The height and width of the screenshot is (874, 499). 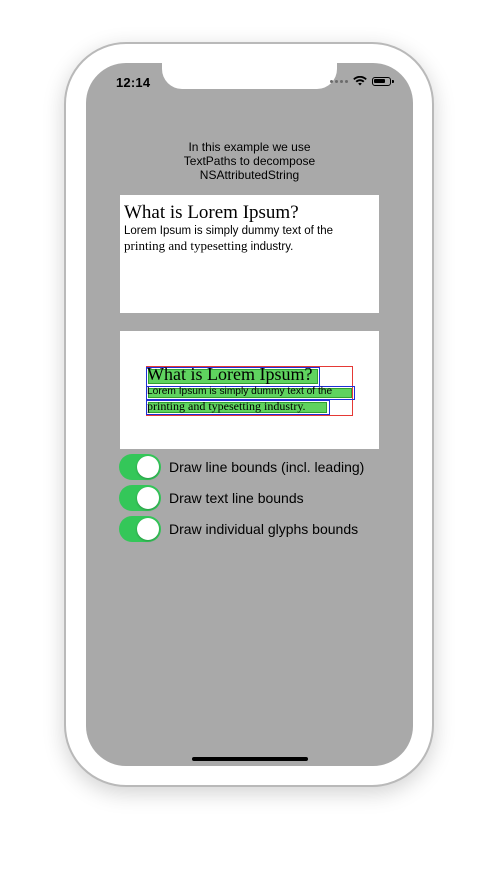 What do you see at coordinates (270, 247) in the screenshot?
I see `sample-line-2-sans: industry.` at bounding box center [270, 247].